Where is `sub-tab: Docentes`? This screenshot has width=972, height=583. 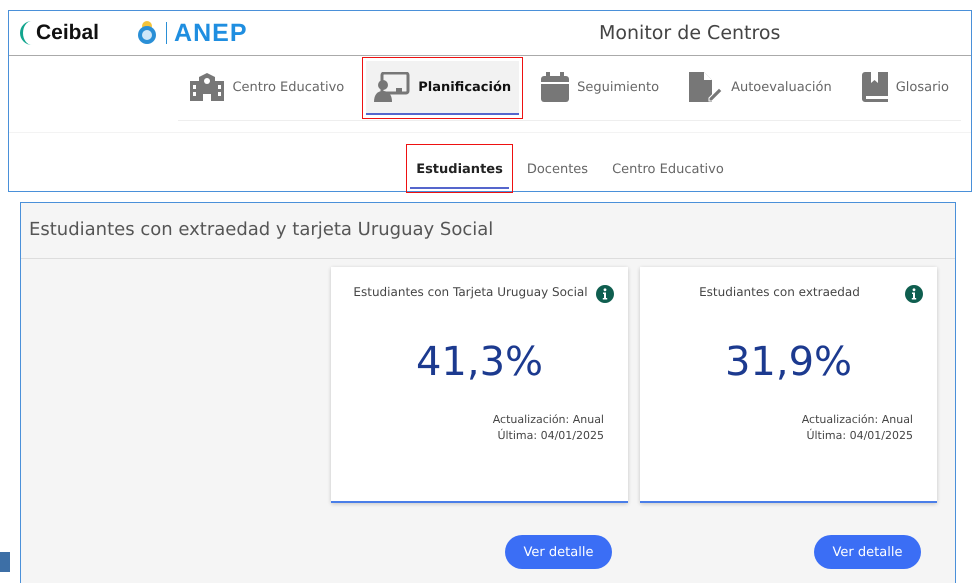
sub-tab: Docentes is located at coordinates (557, 168).